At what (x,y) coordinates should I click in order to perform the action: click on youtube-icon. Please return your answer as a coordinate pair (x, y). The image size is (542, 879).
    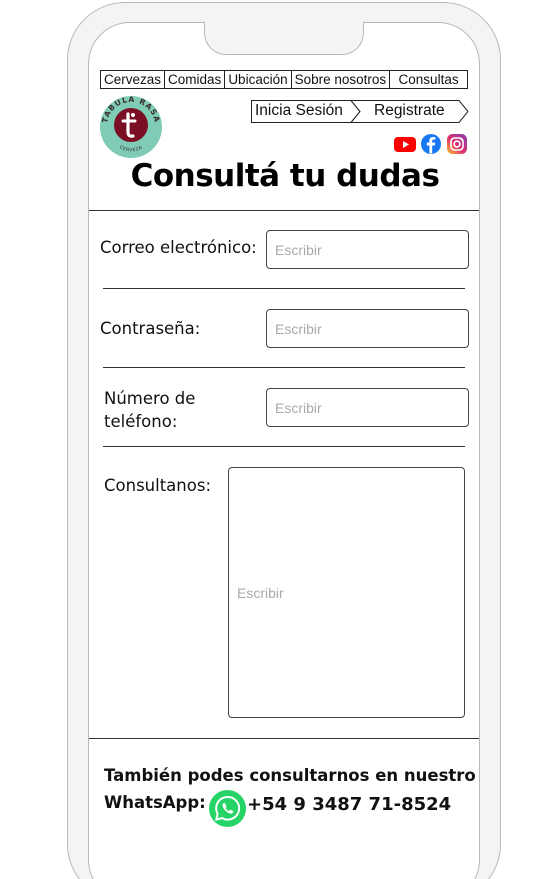
    Looking at the image, I should click on (405, 144).